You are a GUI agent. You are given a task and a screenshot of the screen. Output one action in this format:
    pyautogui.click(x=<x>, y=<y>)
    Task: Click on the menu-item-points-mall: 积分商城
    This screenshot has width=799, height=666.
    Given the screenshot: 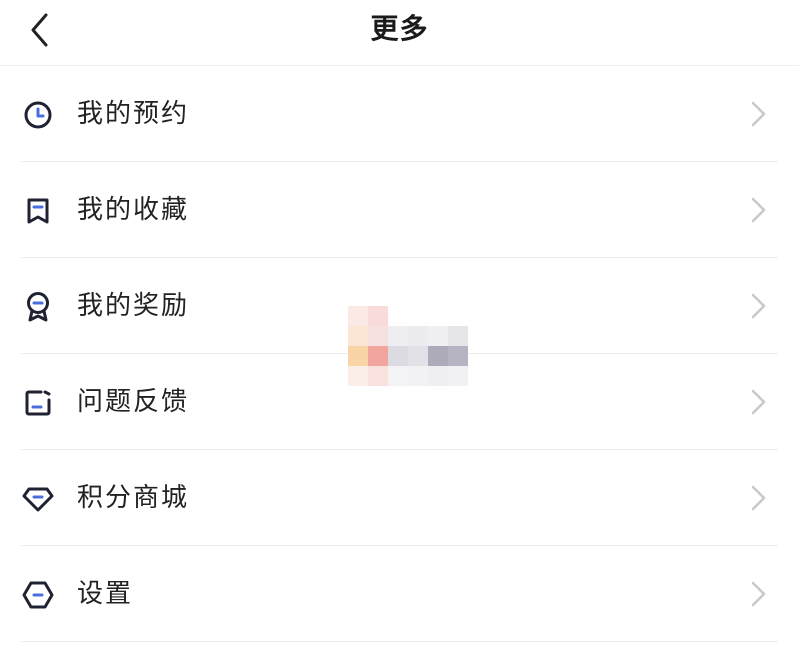 What is the action you would take?
    pyautogui.click(x=399, y=498)
    